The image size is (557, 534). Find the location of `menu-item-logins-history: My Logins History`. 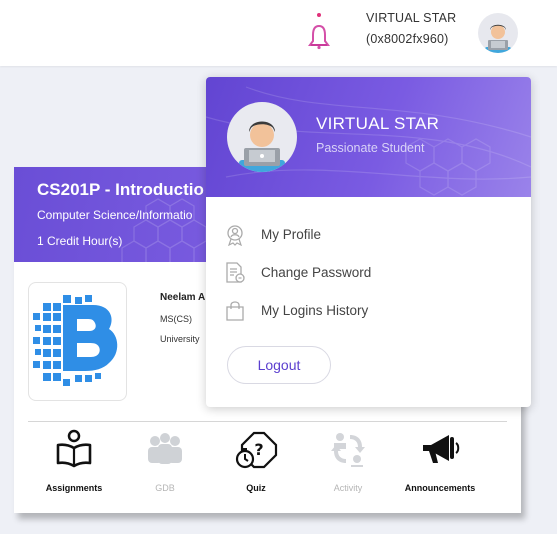

menu-item-logins-history: My Logins History is located at coordinates (369, 311).